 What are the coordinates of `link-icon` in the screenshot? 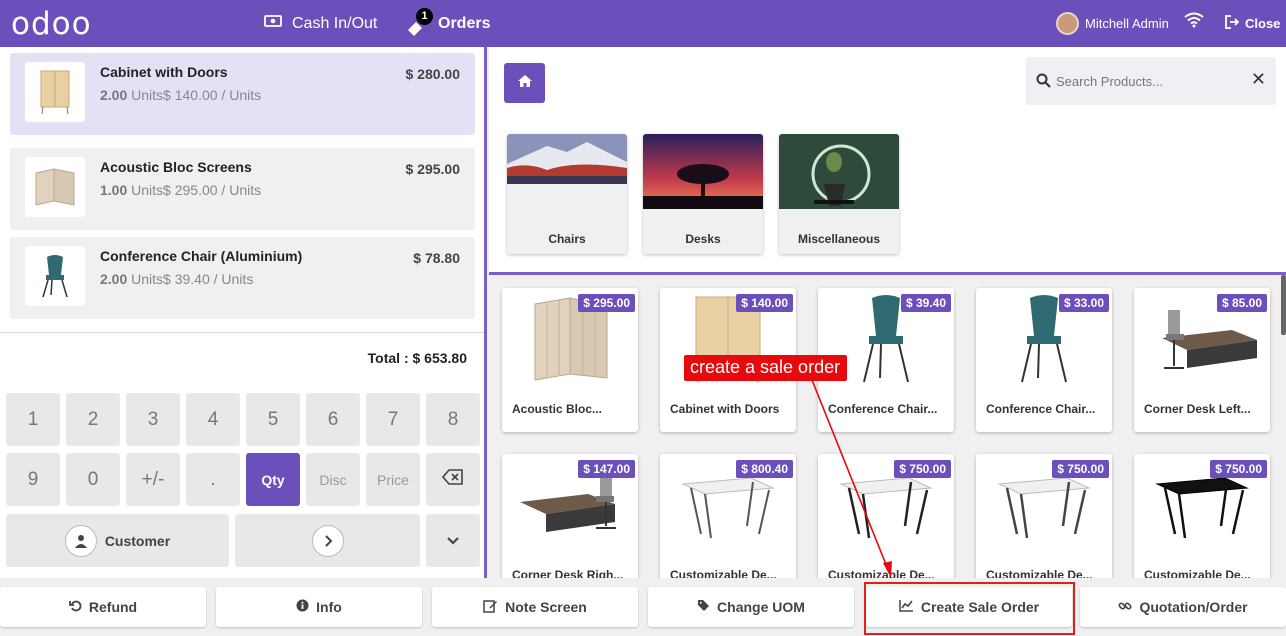 It's located at (1125, 607).